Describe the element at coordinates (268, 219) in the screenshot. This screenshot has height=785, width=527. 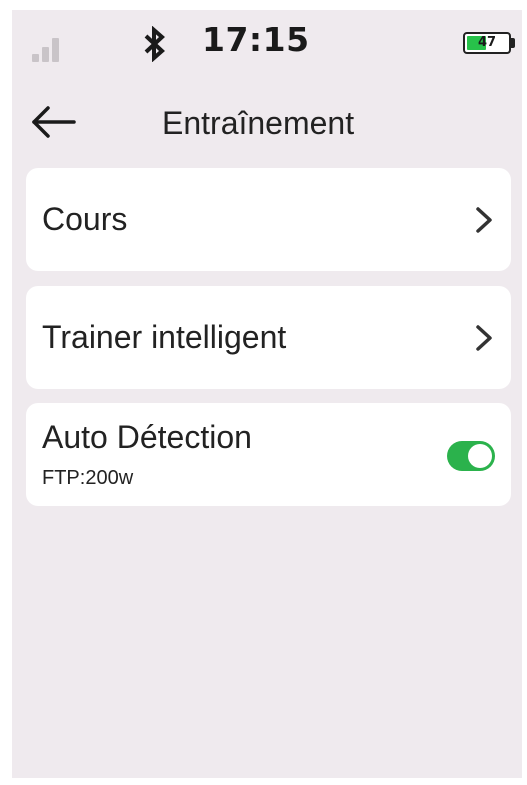
I see `menu-item-cours: Cours` at that location.